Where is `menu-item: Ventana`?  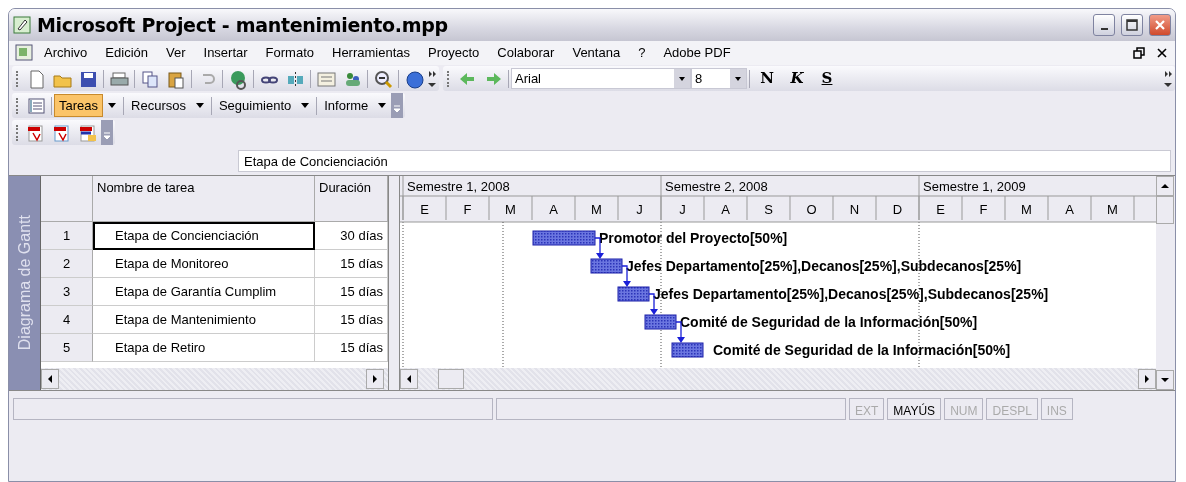 menu-item: Ventana is located at coordinates (596, 53).